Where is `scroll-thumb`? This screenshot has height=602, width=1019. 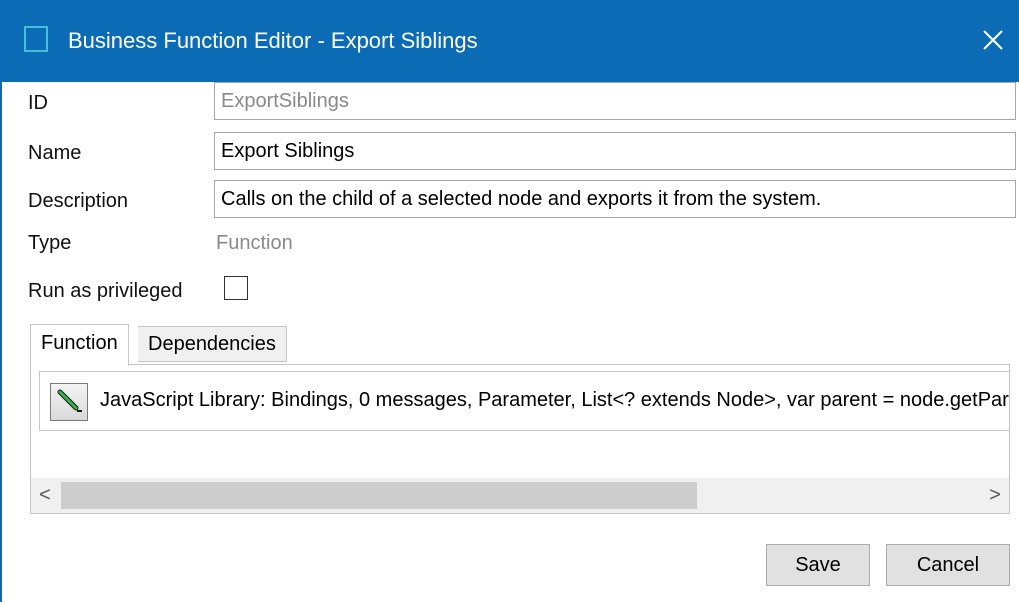 scroll-thumb is located at coordinates (379, 495).